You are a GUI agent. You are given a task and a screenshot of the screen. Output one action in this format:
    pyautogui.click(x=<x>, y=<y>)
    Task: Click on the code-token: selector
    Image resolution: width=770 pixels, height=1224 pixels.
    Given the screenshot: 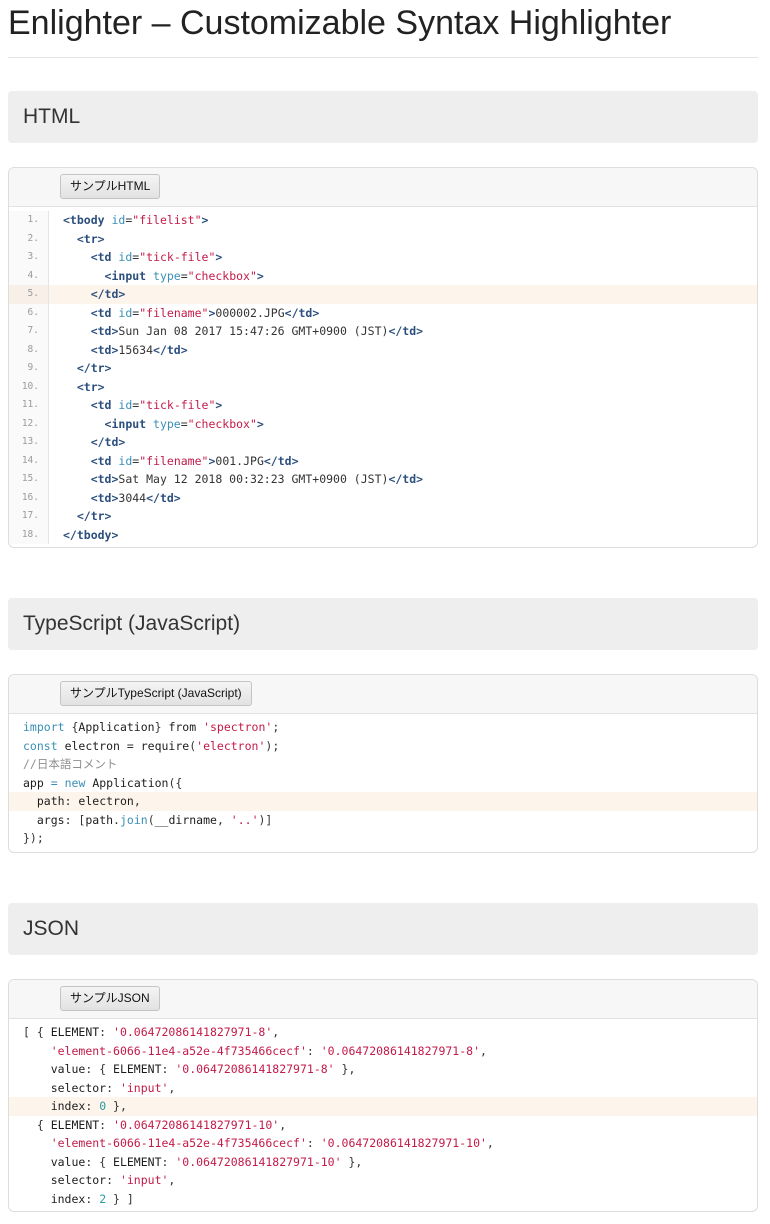 What is the action you would take?
    pyautogui.click(x=78, y=1087)
    